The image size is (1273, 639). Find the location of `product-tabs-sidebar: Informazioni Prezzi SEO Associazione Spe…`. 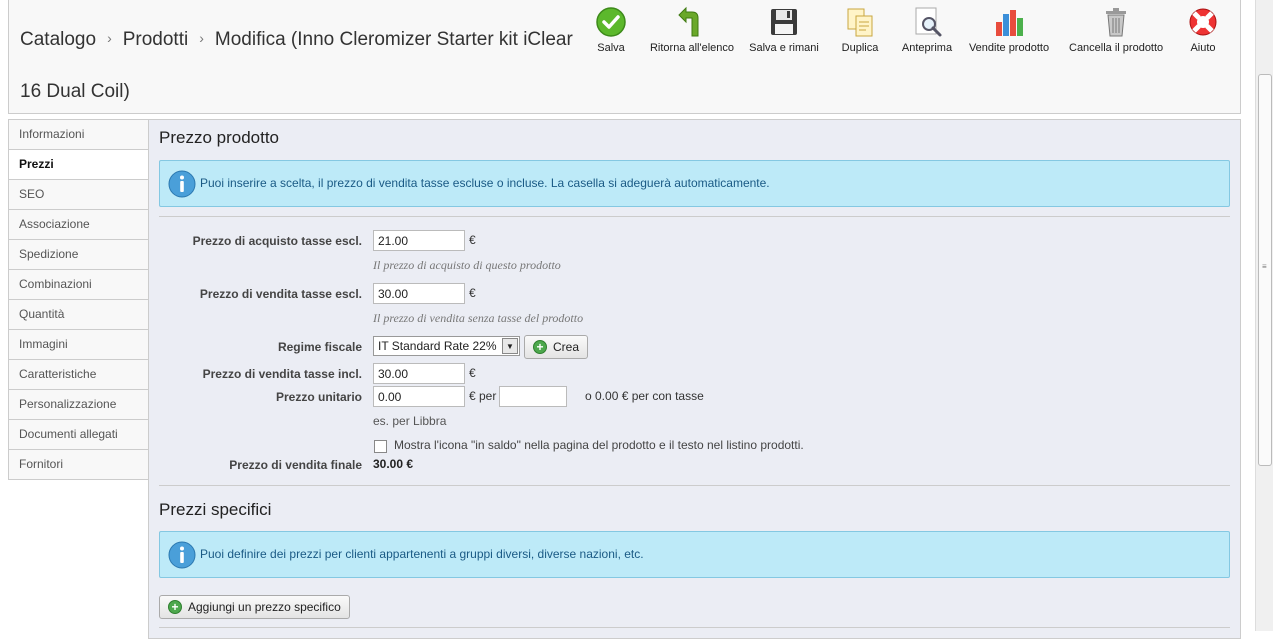

product-tabs-sidebar: Informazioni Prezzi SEO Associazione Spe… is located at coordinates (78, 299).